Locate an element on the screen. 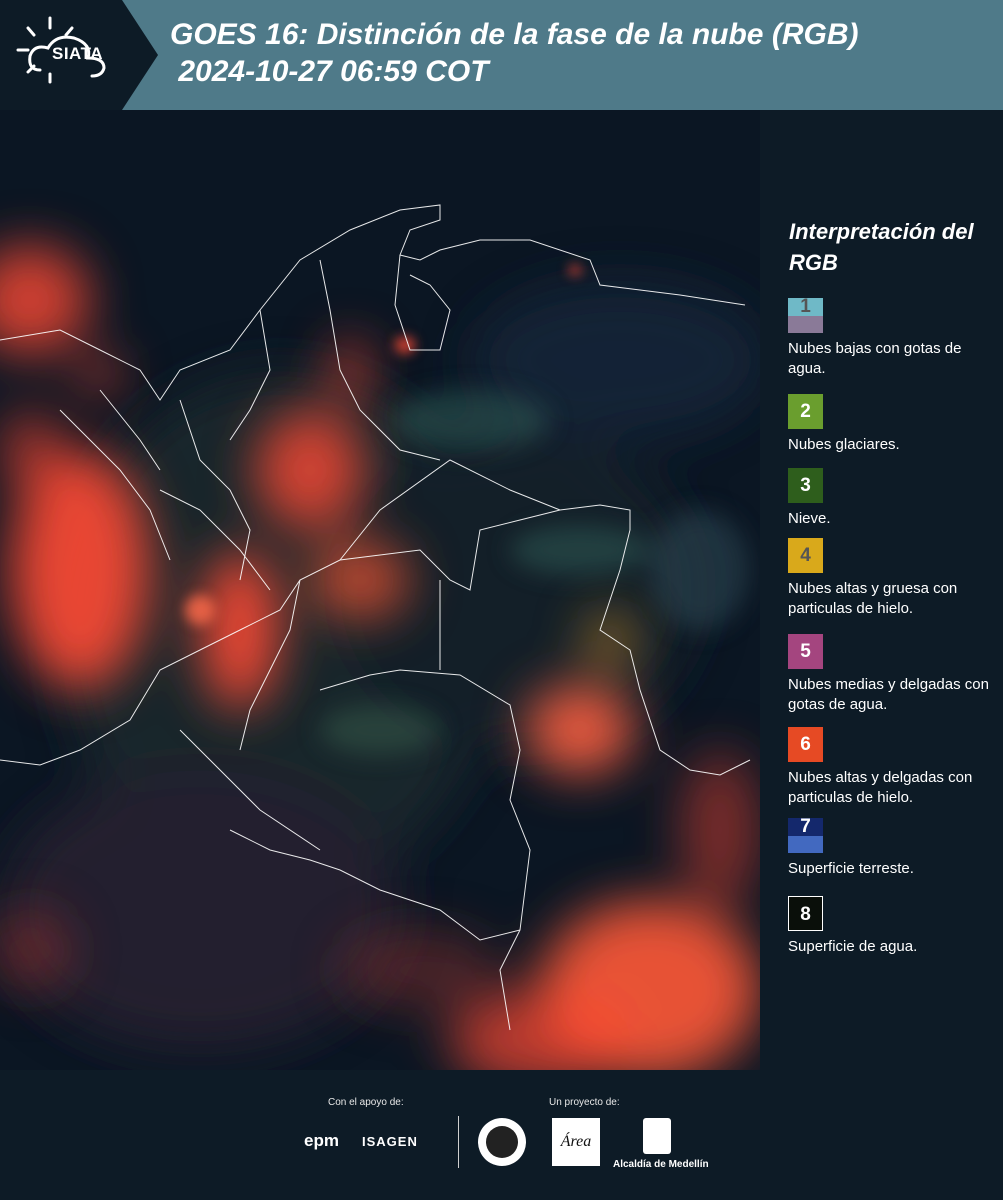  legend-item-1: 1 Nubes bajas con gotas de agua. is located at coordinates (893, 338).